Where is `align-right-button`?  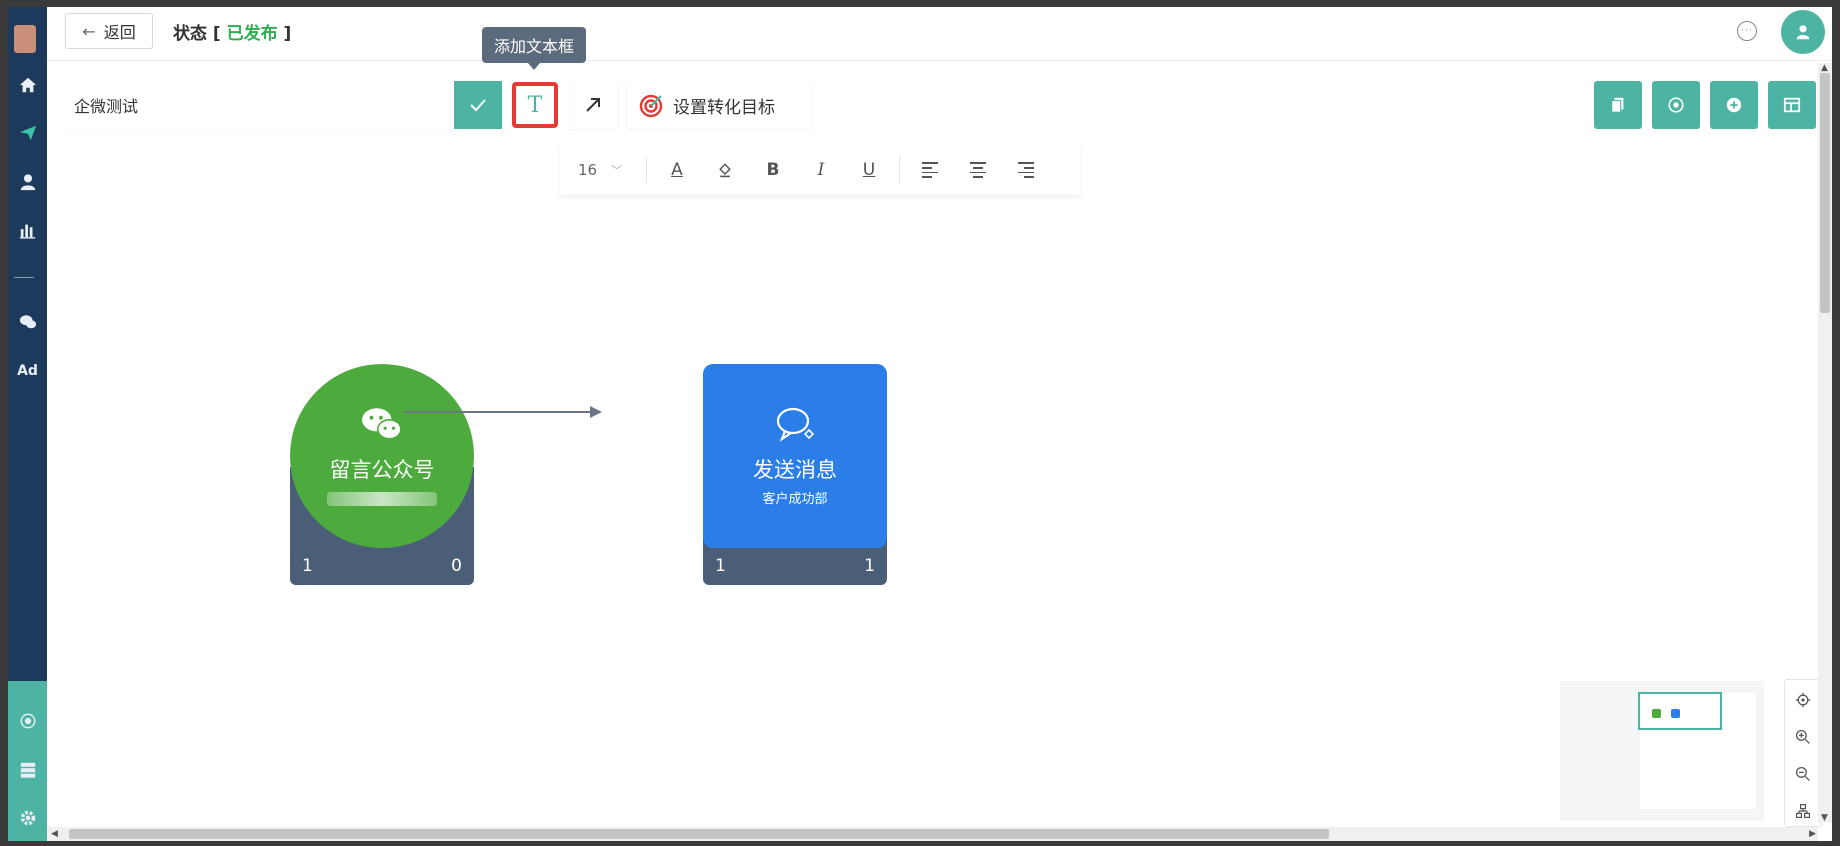
align-right-button is located at coordinates (1026, 170).